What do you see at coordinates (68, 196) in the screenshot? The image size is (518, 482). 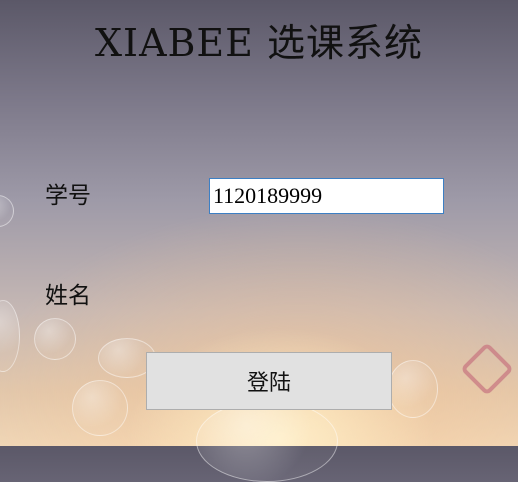 I see `student-id-label: 学号` at bounding box center [68, 196].